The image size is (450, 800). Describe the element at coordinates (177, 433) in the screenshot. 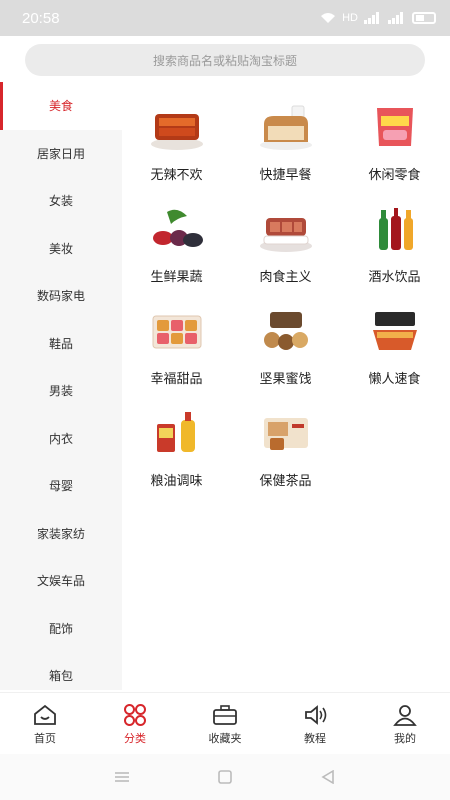

I see `oil-bottle-icon` at that location.